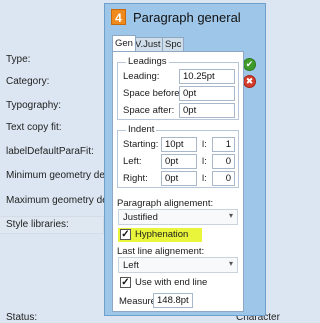 The height and width of the screenshot is (323, 320). I want to click on space-before-input, so click(207, 93).